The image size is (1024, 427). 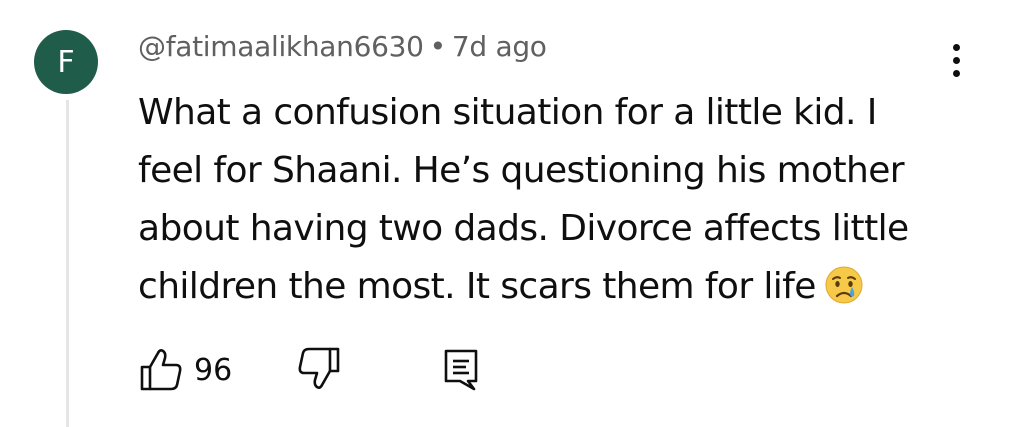 I want to click on avatar: F, so click(x=66, y=62).